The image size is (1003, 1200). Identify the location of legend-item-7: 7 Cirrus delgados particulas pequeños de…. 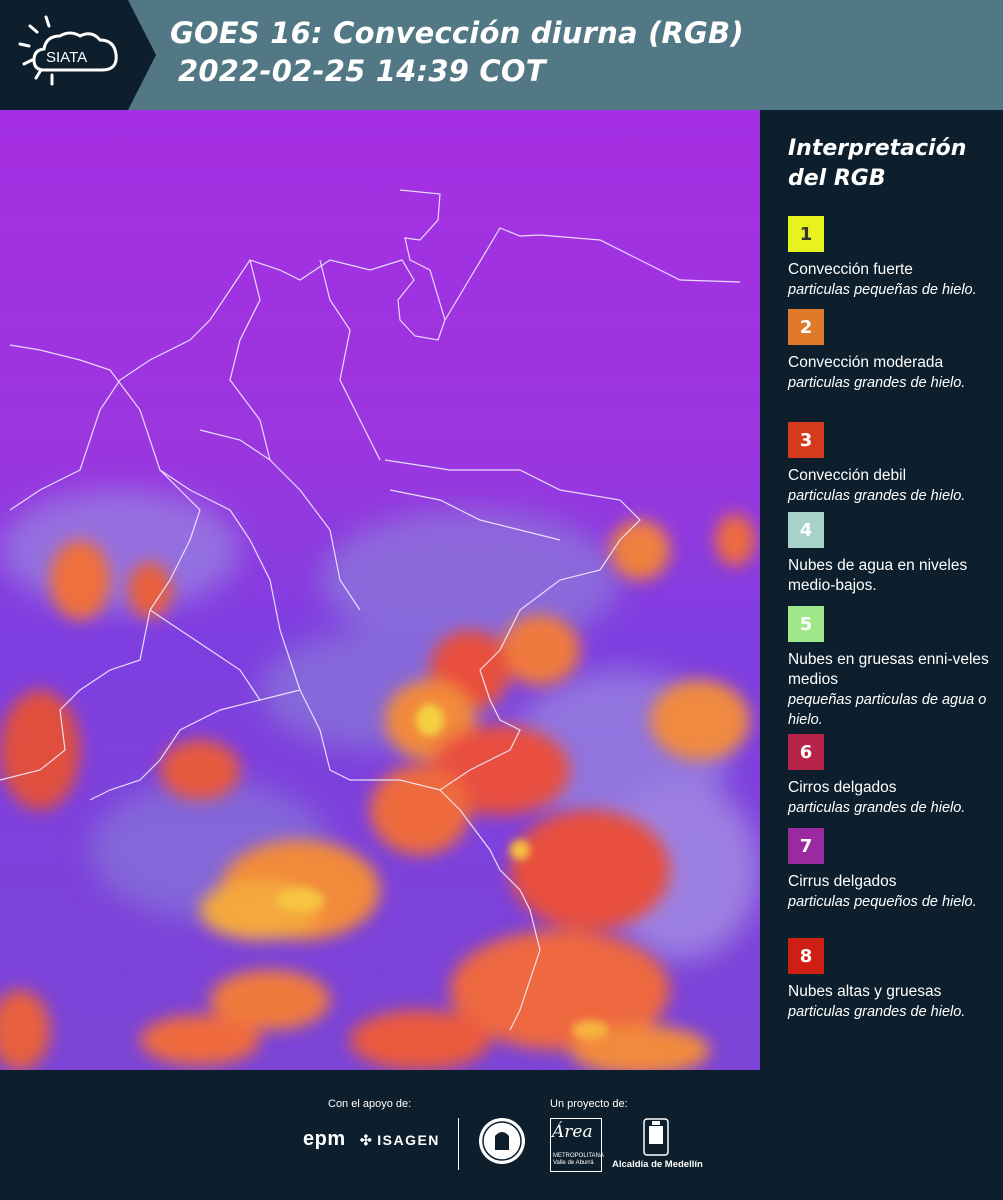
(893, 870).